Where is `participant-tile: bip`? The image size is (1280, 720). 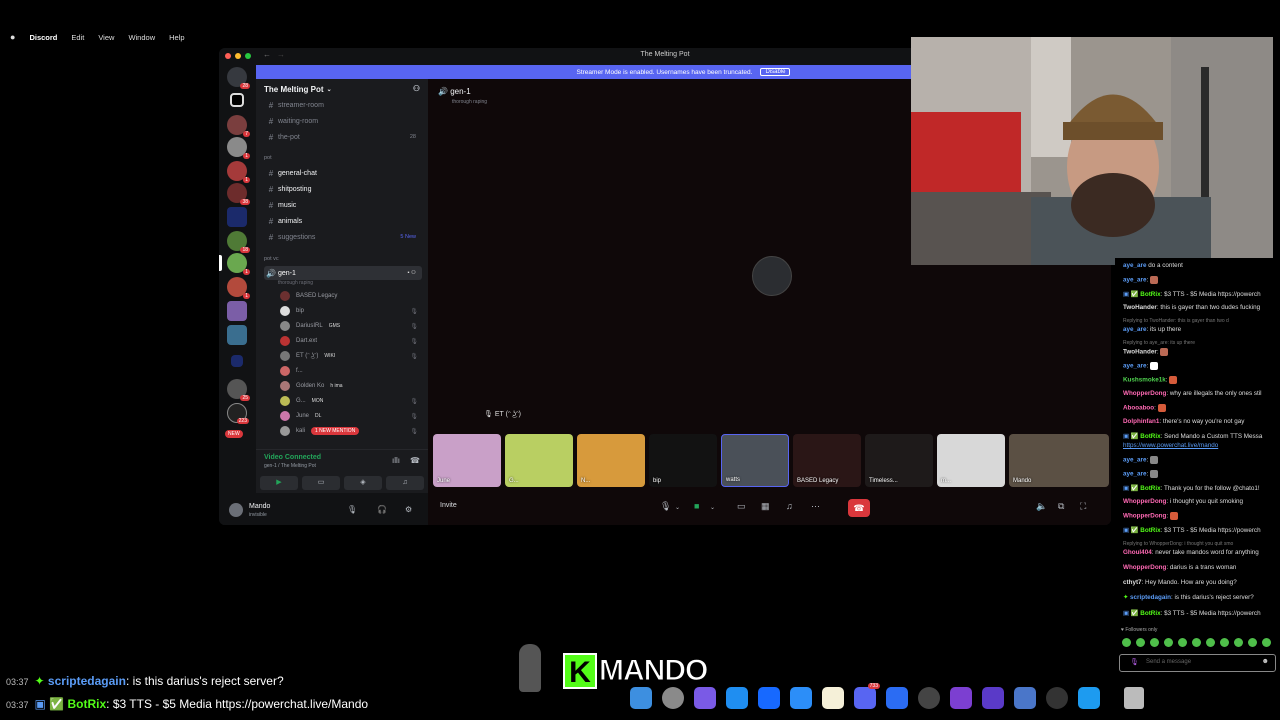
participant-tile: bip is located at coordinates (683, 460).